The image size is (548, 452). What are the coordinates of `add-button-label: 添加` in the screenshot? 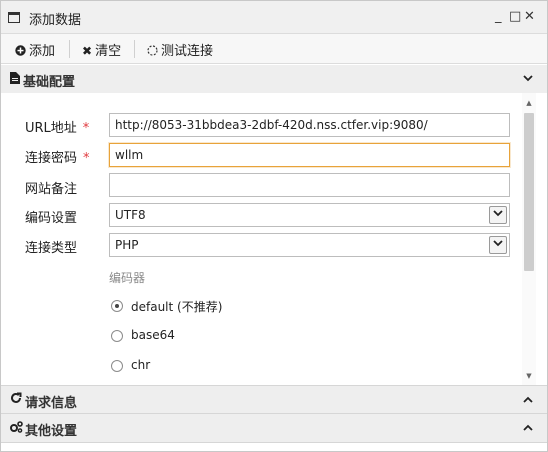 It's located at (42, 51).